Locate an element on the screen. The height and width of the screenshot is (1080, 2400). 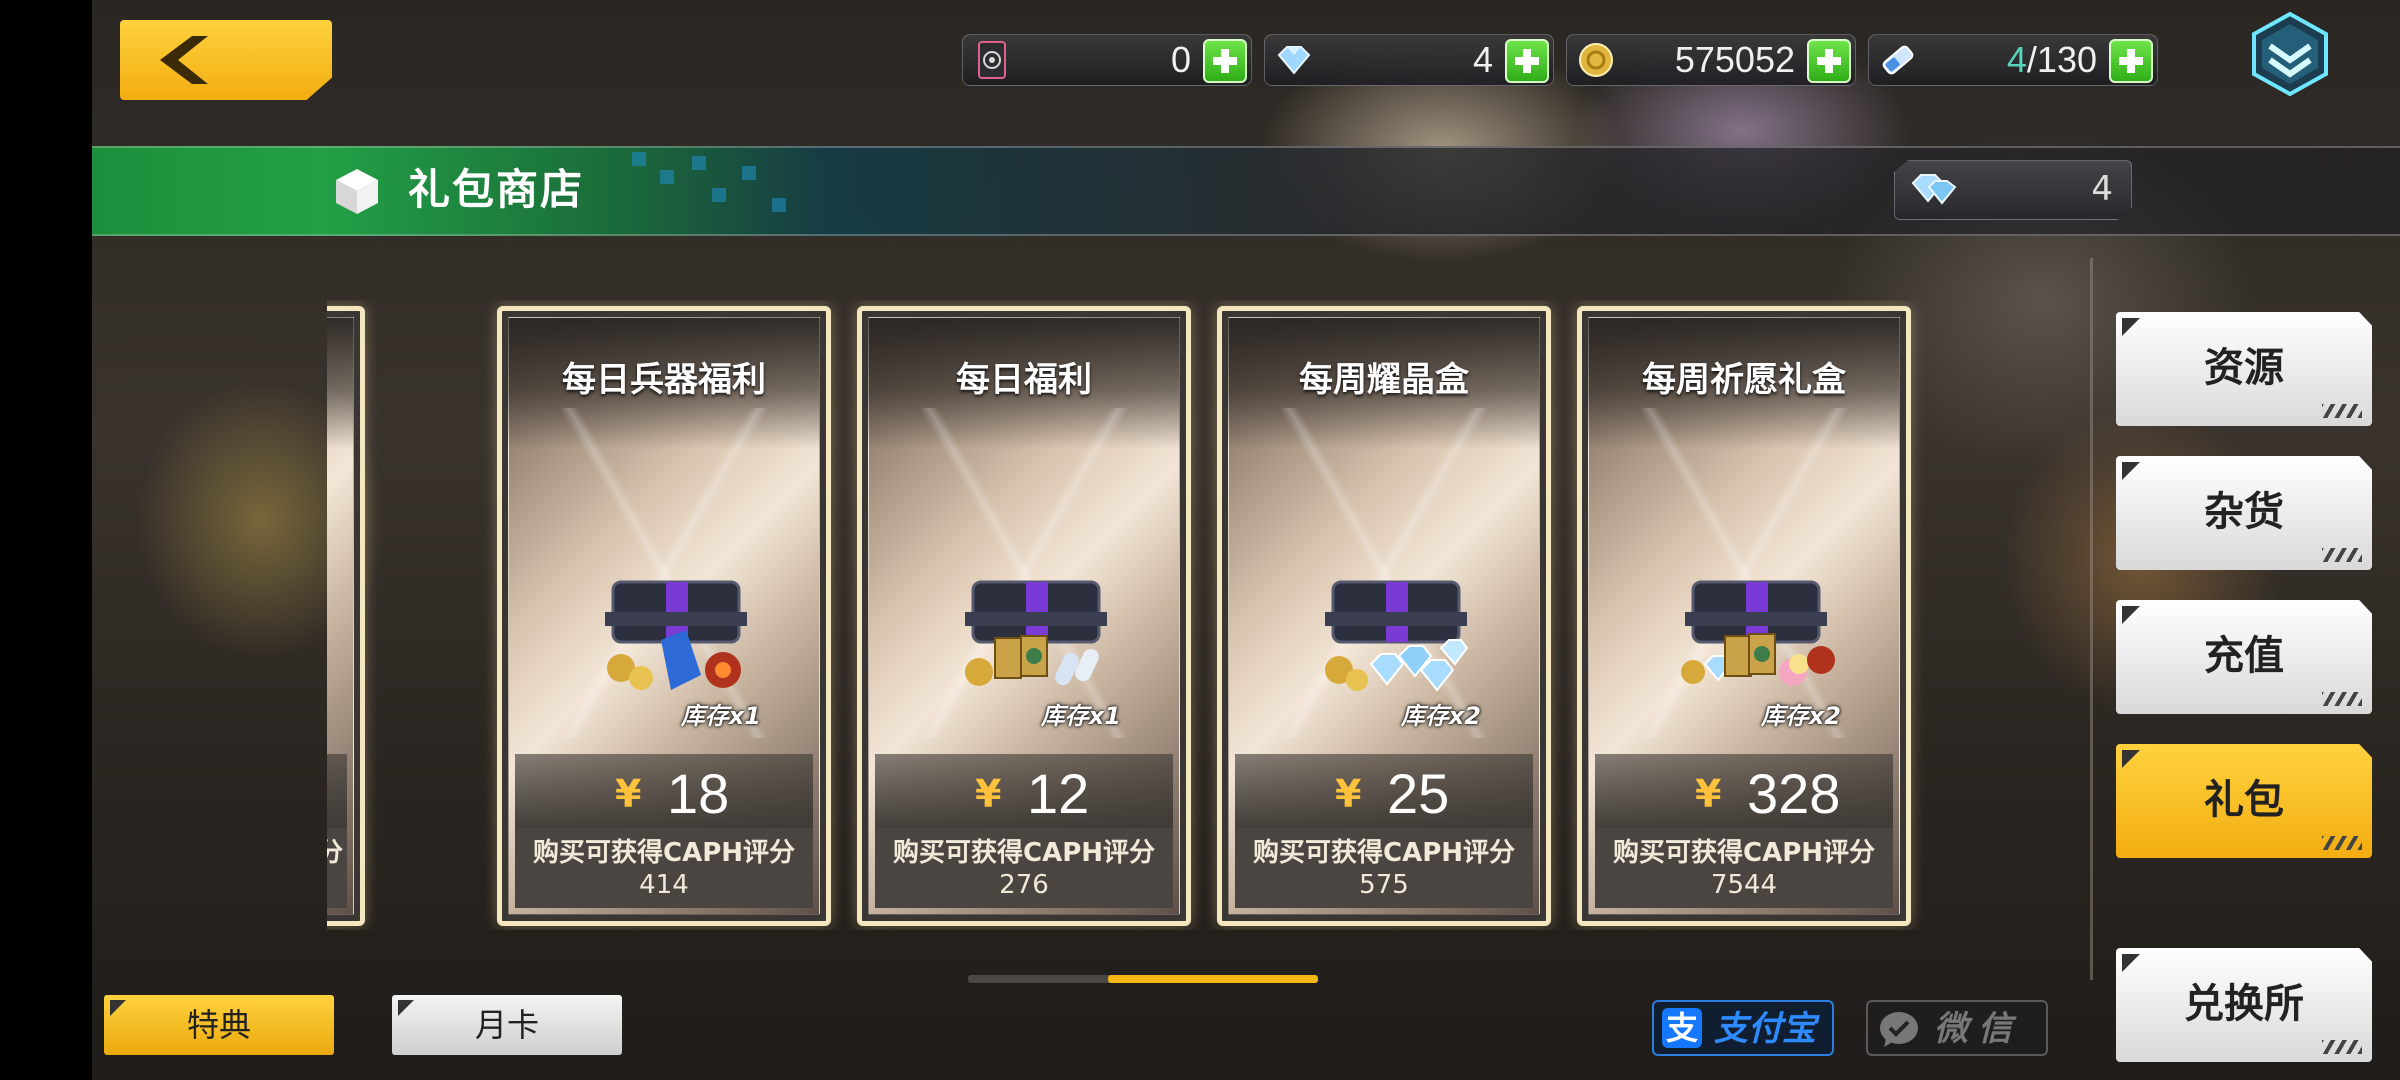
price-band: ¥ 25 is located at coordinates (1384, 791).